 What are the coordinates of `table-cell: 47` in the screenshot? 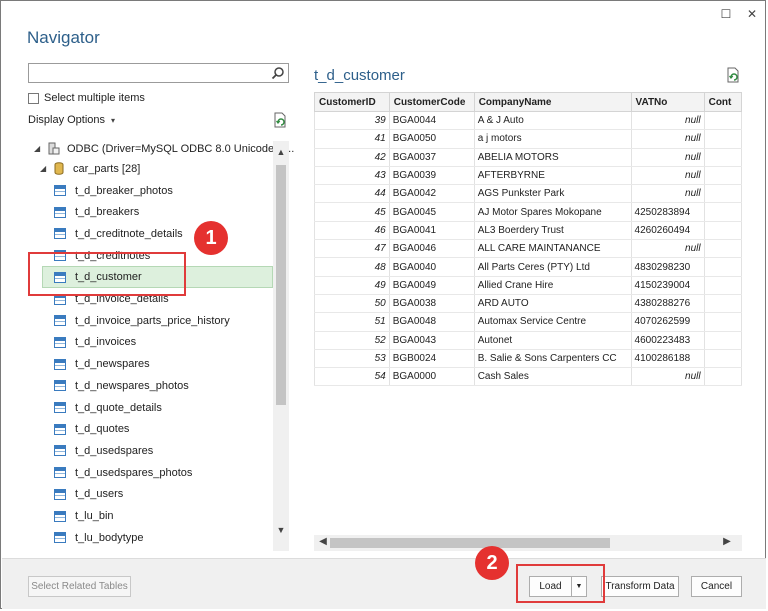 It's located at (352, 249).